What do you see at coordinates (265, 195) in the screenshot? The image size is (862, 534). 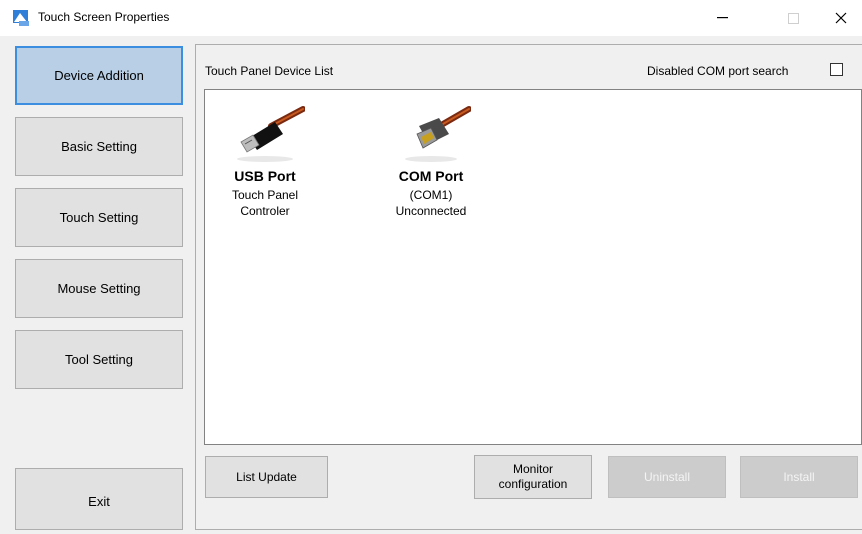 I see `device-desc-line1: Touch Panel` at bounding box center [265, 195].